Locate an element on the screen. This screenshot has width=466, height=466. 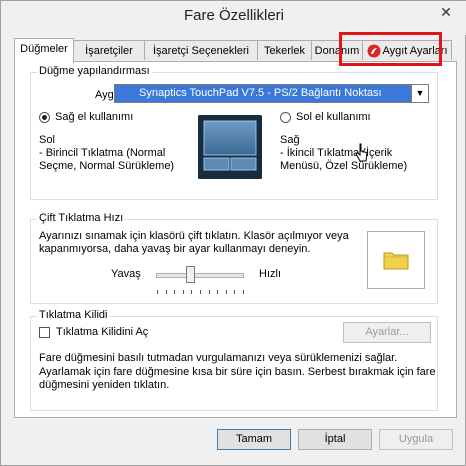
double-click-speed-track is located at coordinates (200, 275).